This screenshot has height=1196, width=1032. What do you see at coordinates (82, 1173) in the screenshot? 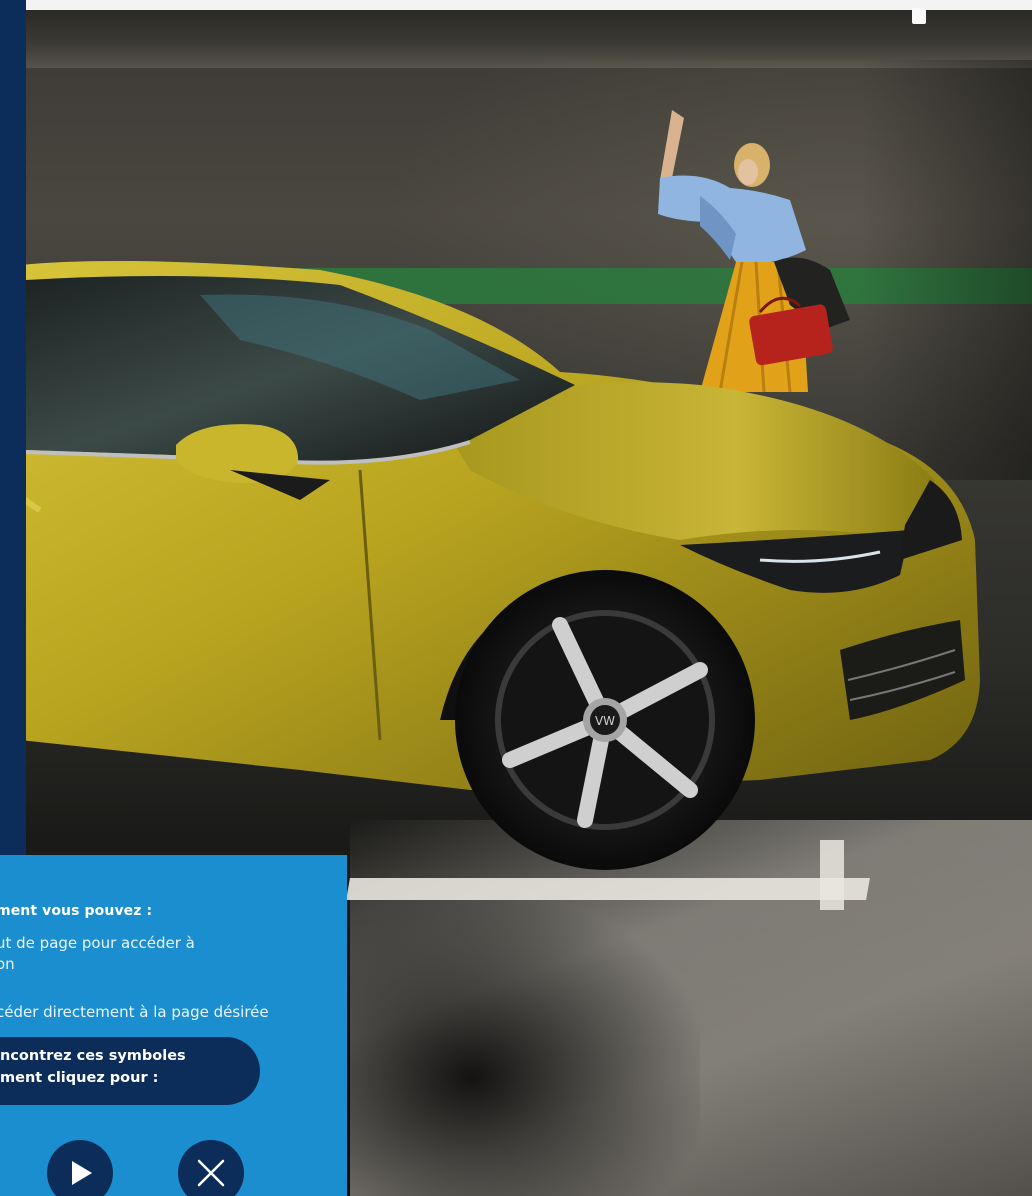
I see `play-icon` at bounding box center [82, 1173].